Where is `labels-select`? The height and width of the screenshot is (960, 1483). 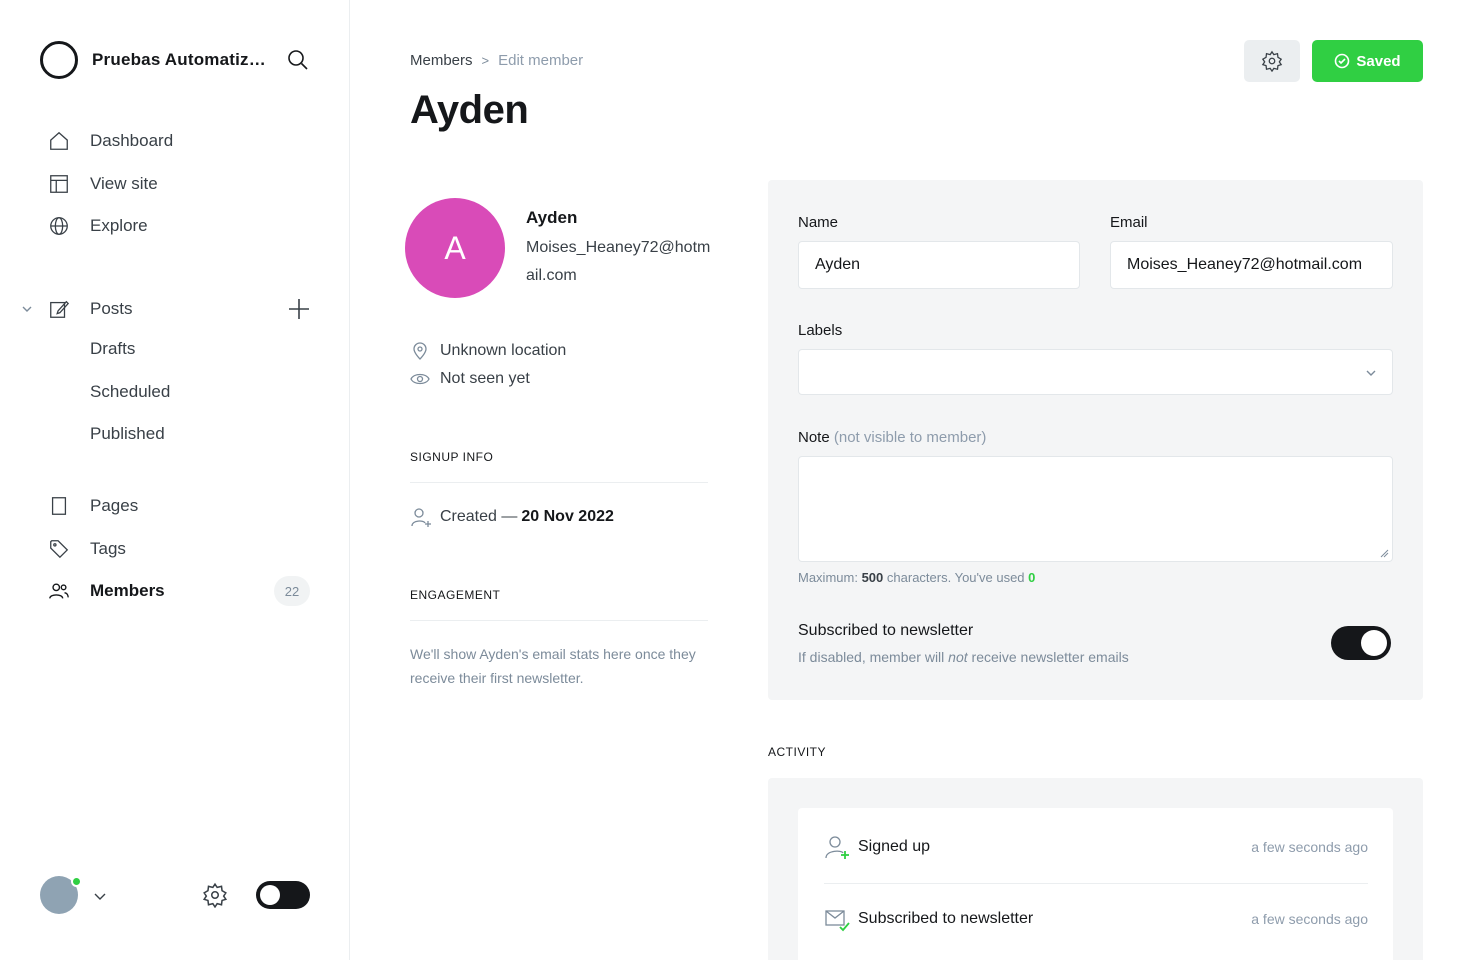 labels-select is located at coordinates (1095, 372).